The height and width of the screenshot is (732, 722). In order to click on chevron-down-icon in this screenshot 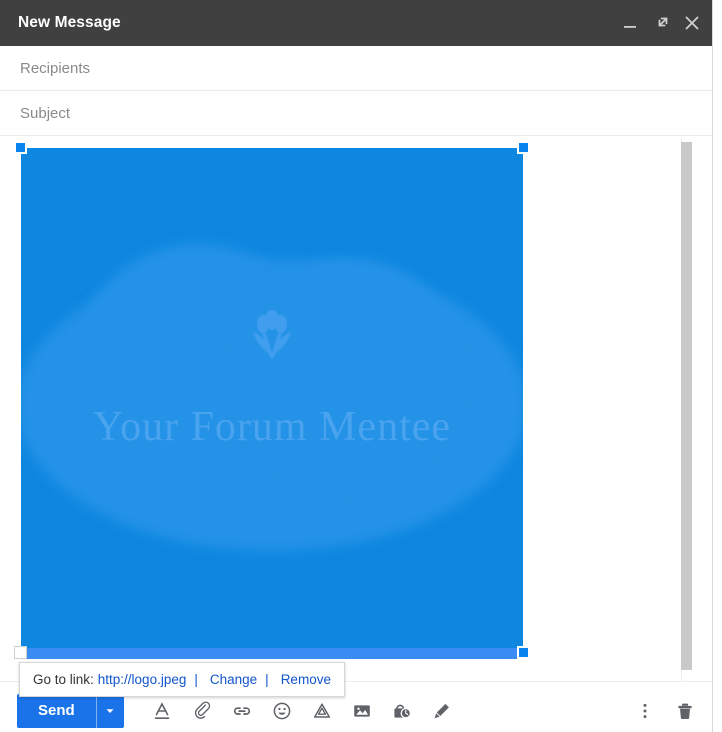, I will do `click(110, 711)`.